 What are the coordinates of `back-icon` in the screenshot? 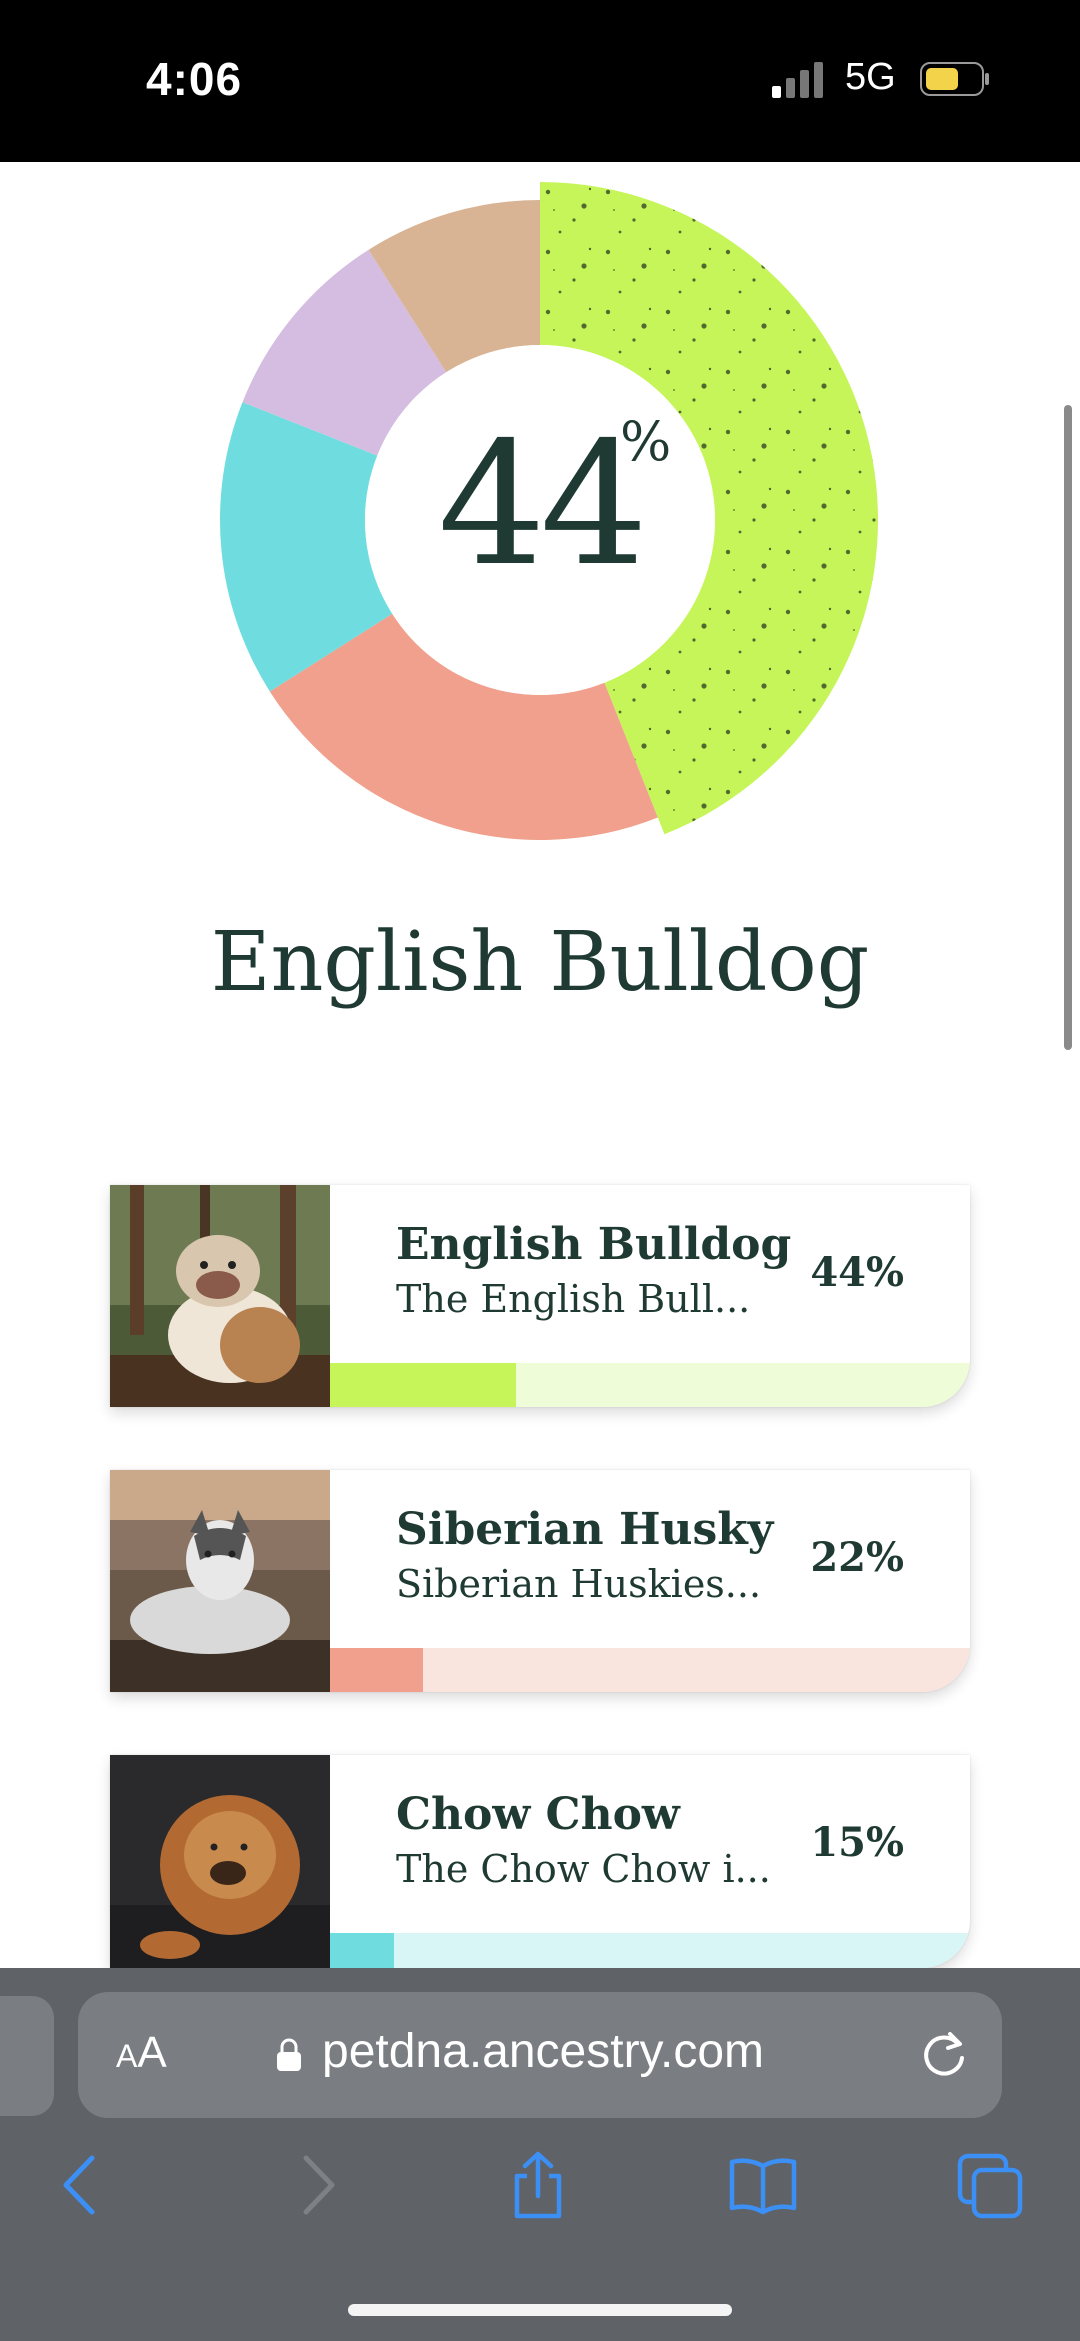 It's located at (83, 2185).